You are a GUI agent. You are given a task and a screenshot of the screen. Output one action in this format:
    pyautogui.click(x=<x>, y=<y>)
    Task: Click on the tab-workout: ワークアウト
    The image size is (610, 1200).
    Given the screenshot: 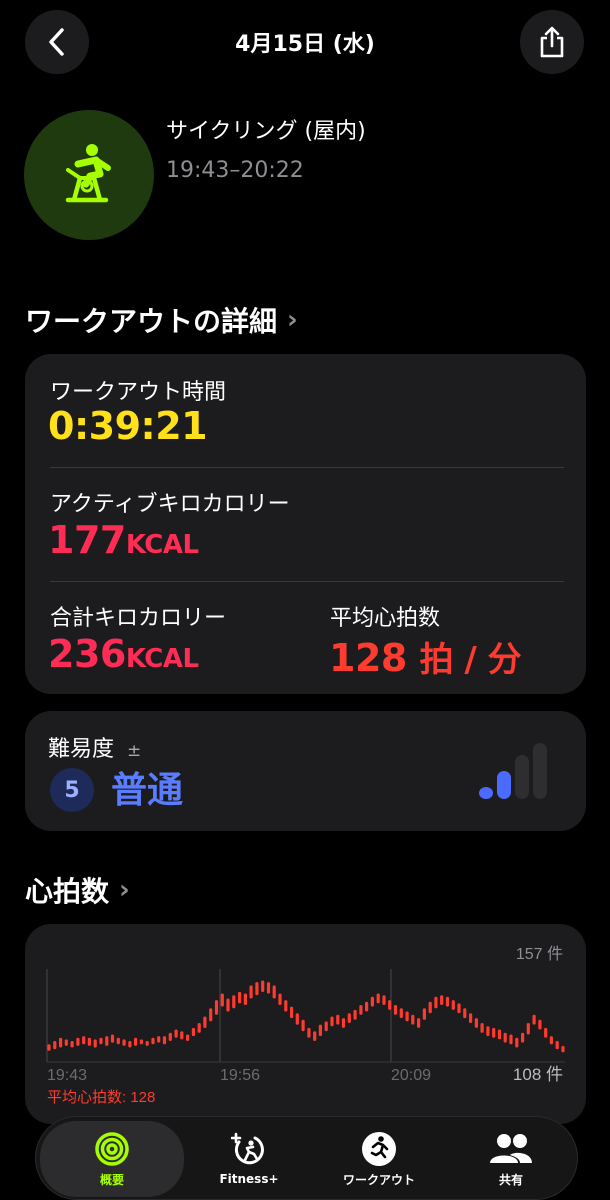 What is the action you would take?
    pyautogui.click(x=379, y=1158)
    